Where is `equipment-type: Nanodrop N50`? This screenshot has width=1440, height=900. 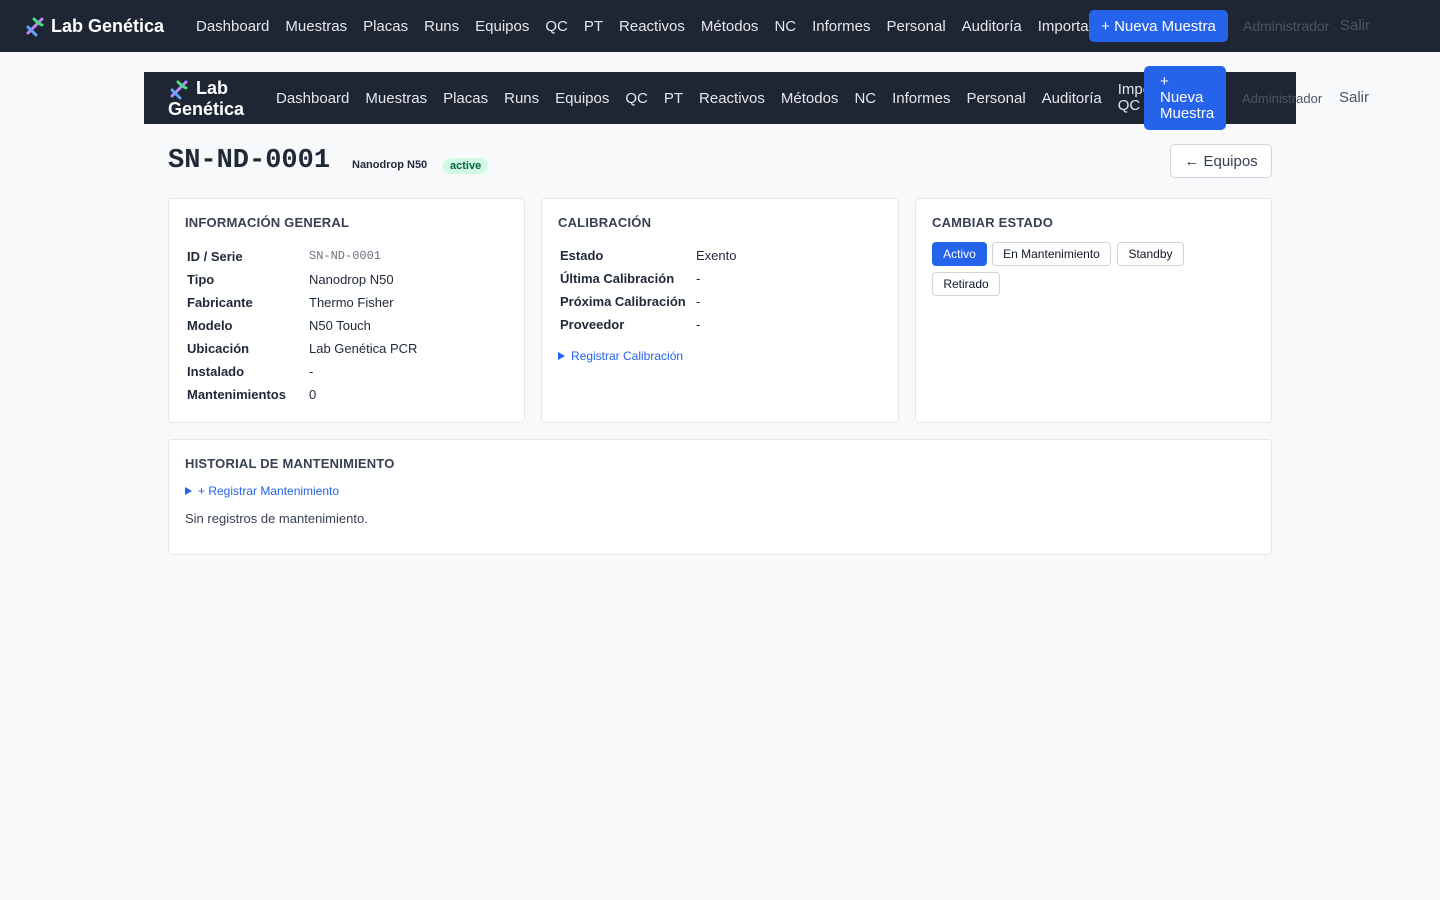 equipment-type: Nanodrop N50 is located at coordinates (390, 165).